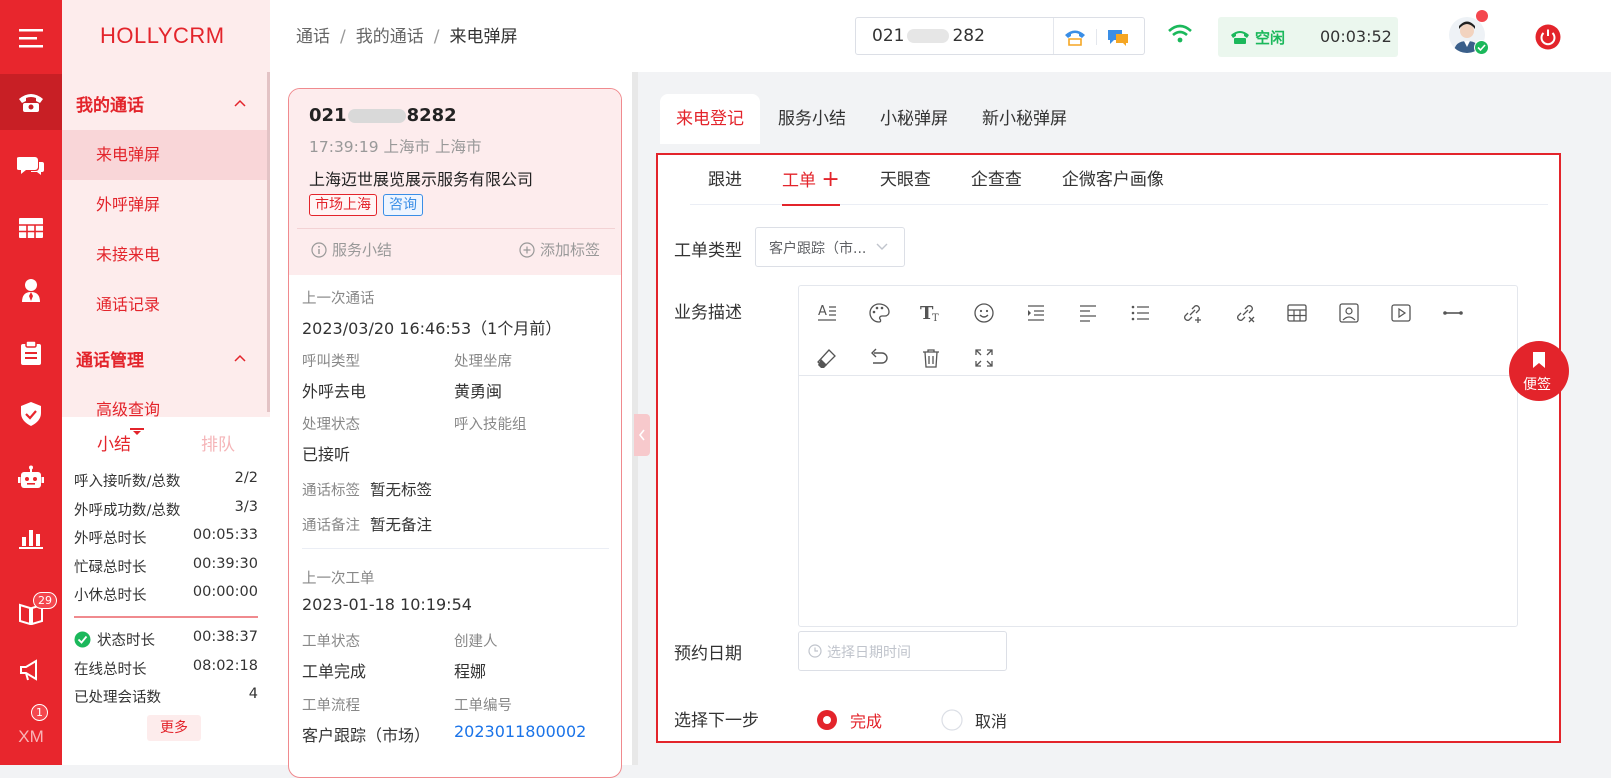 This screenshot has width=1611, height=778. I want to click on align-left-icon, so click(1088, 313).